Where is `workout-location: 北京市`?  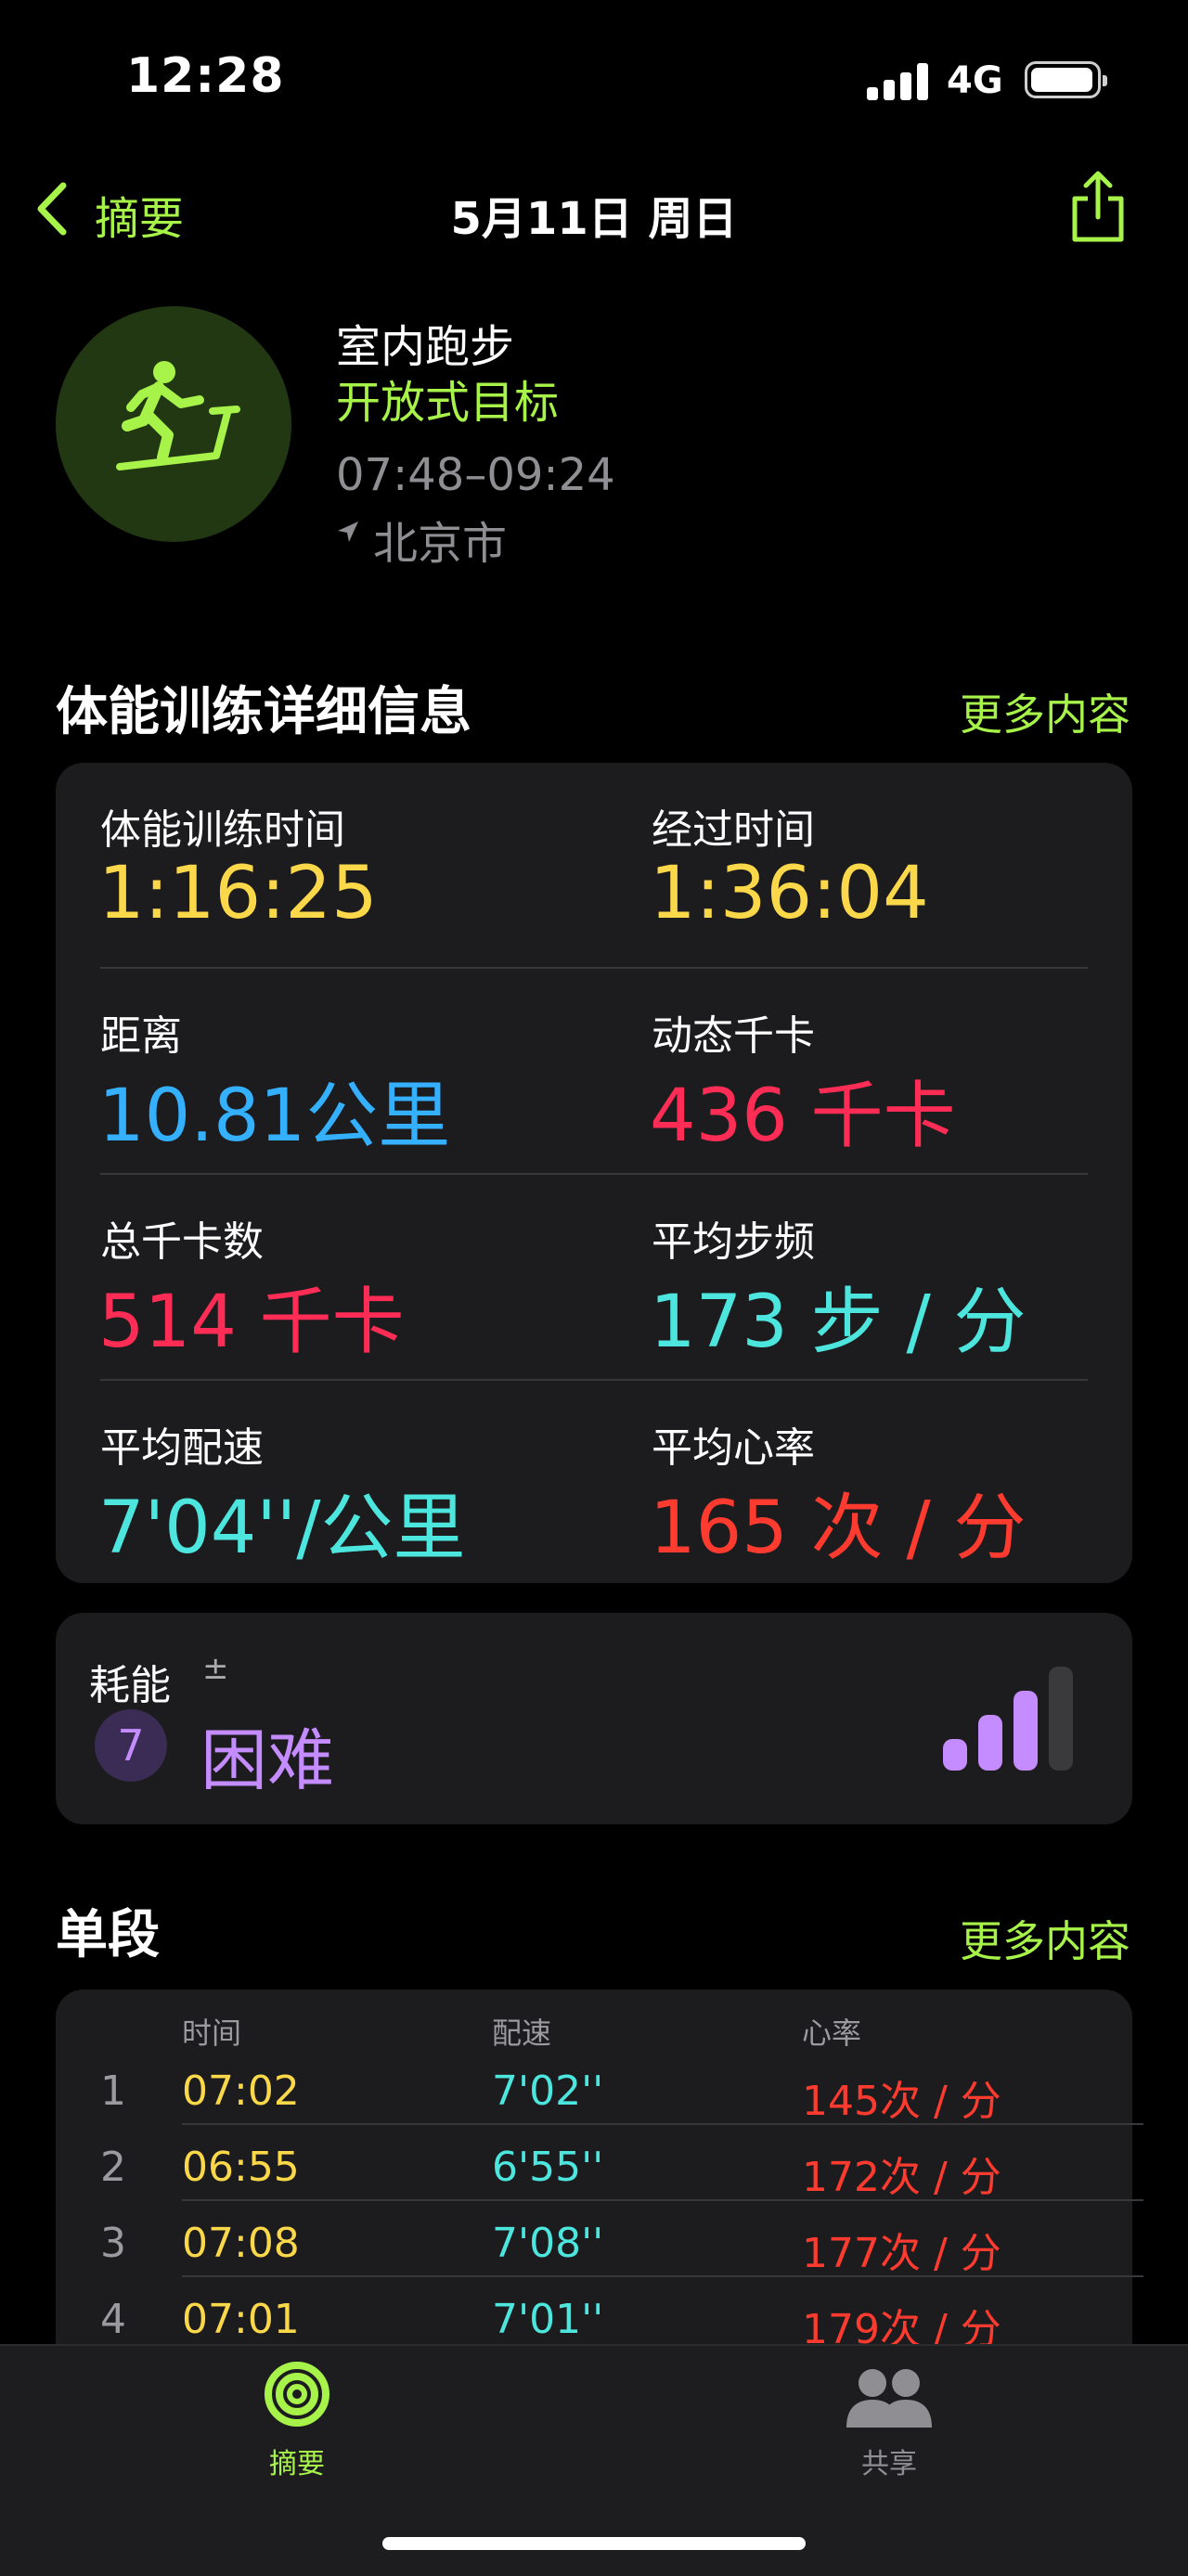 workout-location: 北京市 is located at coordinates (440, 544).